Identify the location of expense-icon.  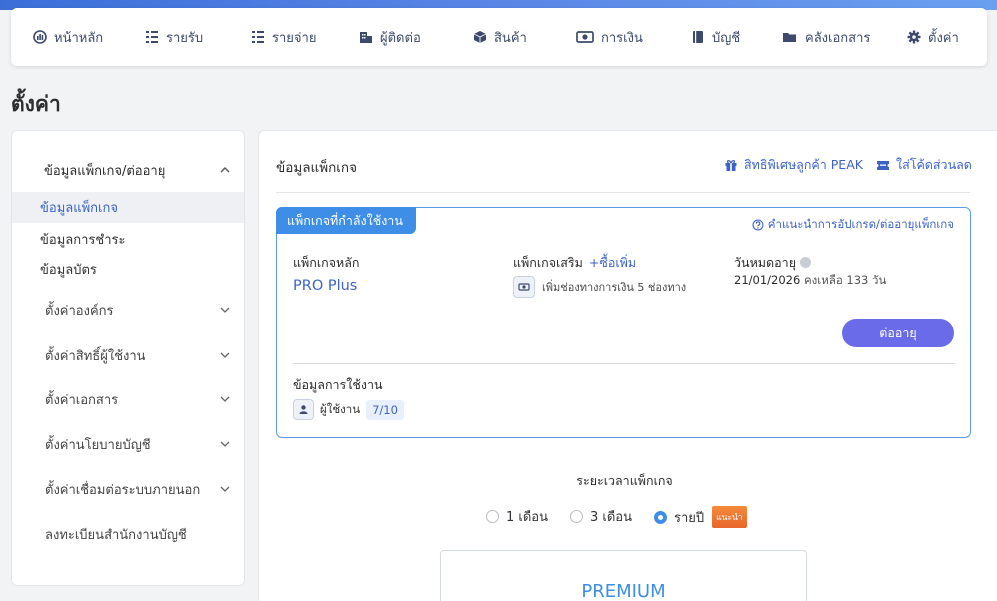
(258, 37).